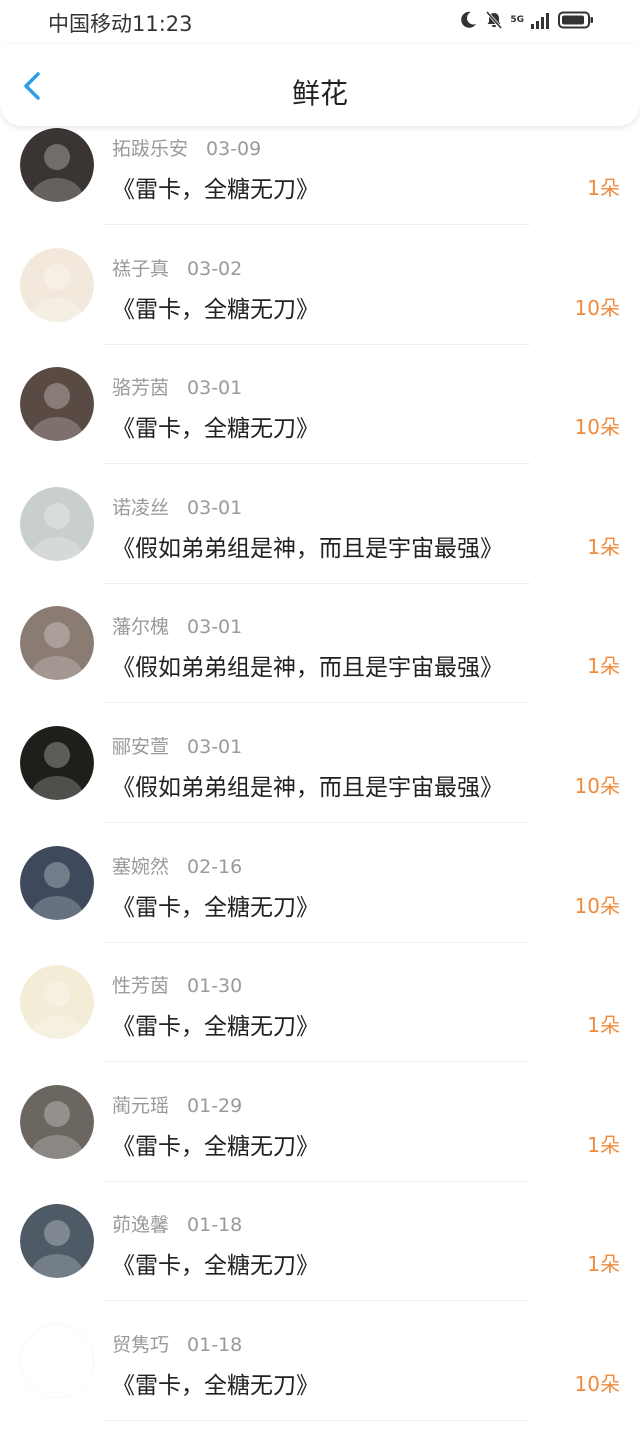 The width and height of the screenshot is (640, 1442). I want to click on list-item: 郦安萱 03-01 《假如弟弟组是神，而且是宇宙最强》 10朵, so click(320, 784).